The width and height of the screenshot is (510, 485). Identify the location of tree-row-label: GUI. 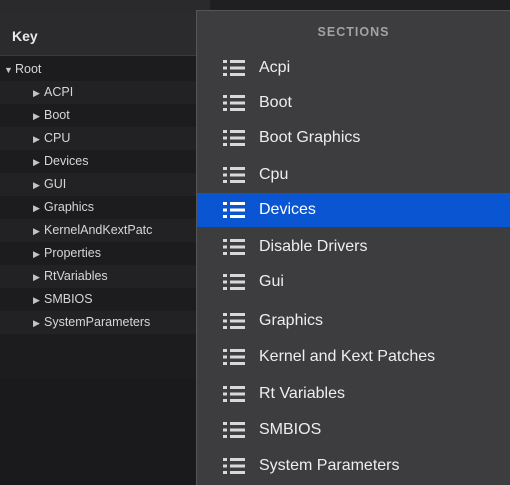
(55, 184).